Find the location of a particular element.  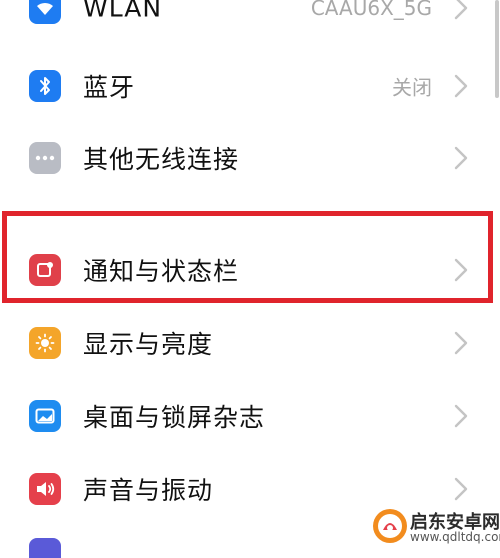

wallpaper-icon is located at coordinates (45, 416).